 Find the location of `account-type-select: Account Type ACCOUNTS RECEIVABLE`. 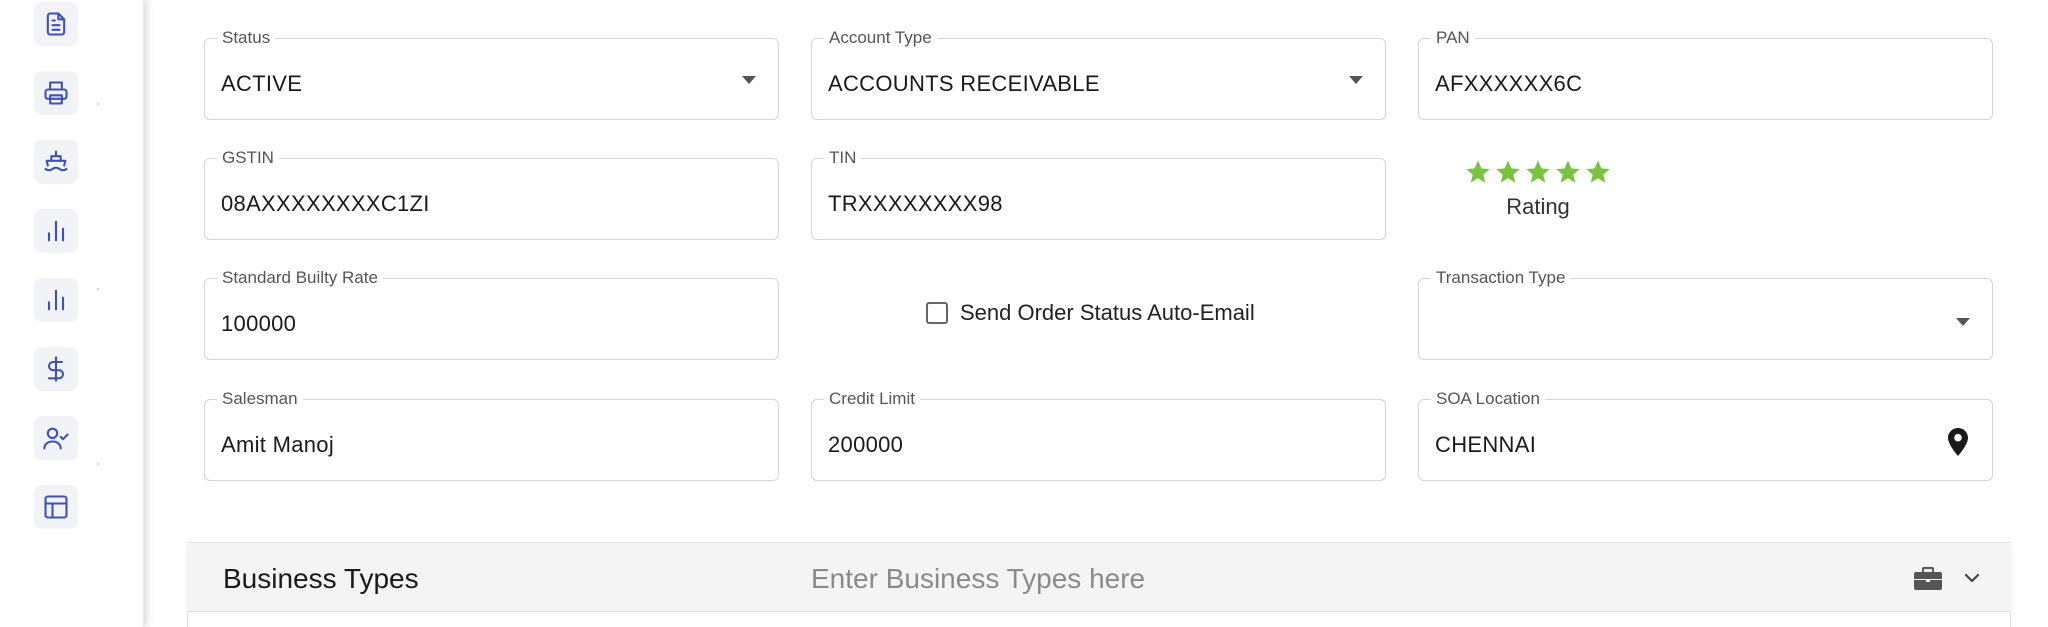

account-type-select: Account Type ACCOUNTS RECEIVABLE is located at coordinates (1098, 74).